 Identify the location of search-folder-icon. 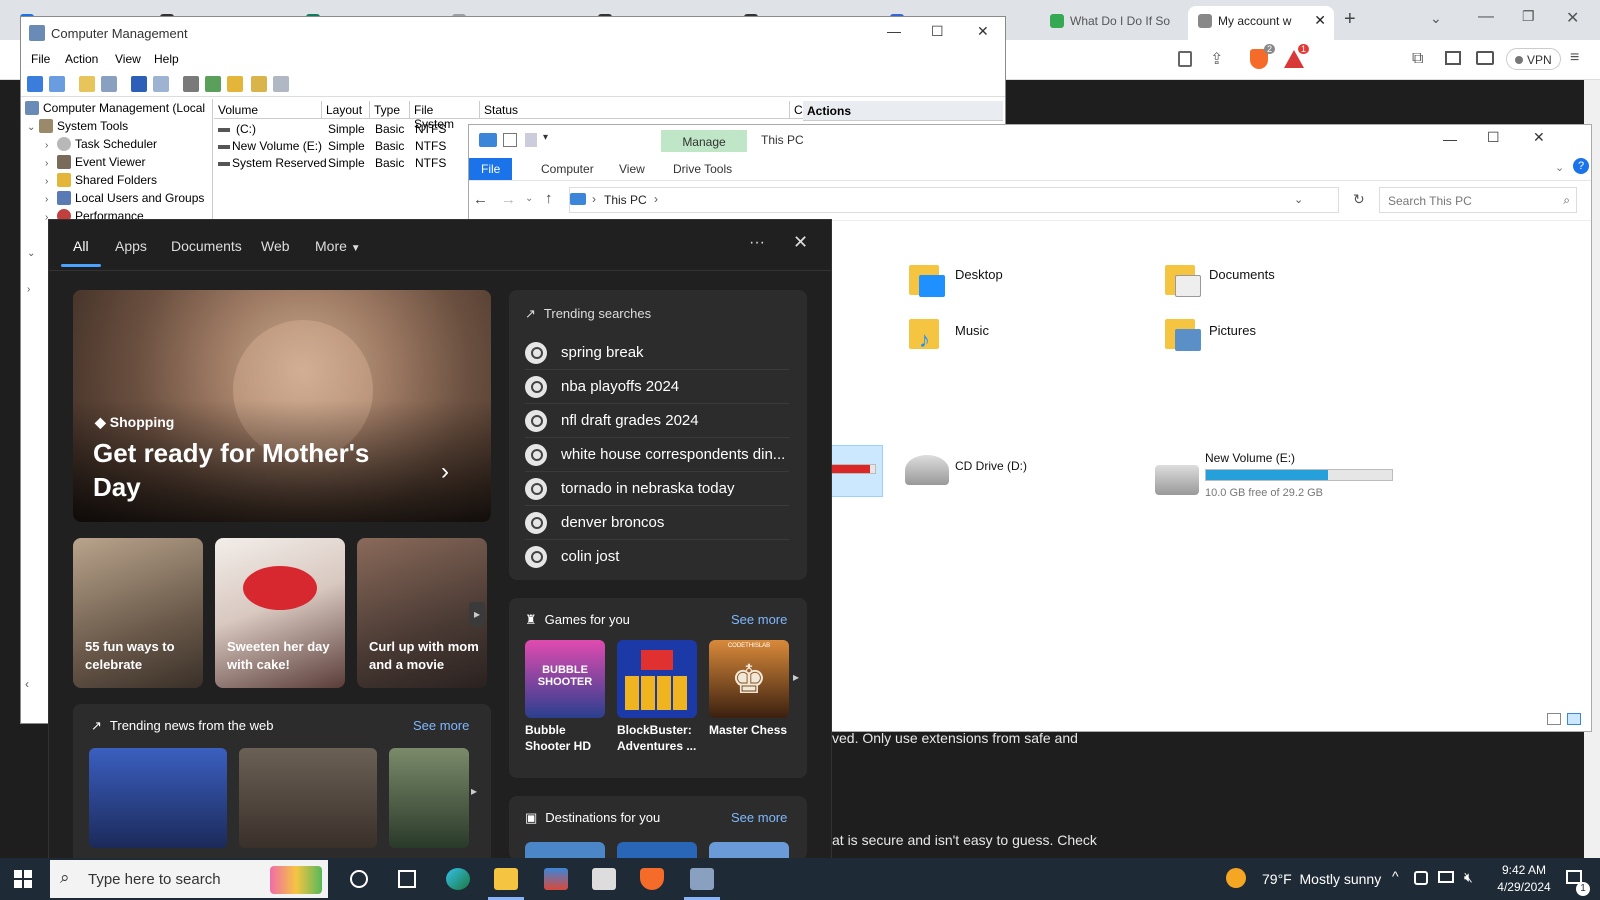
(259, 84).